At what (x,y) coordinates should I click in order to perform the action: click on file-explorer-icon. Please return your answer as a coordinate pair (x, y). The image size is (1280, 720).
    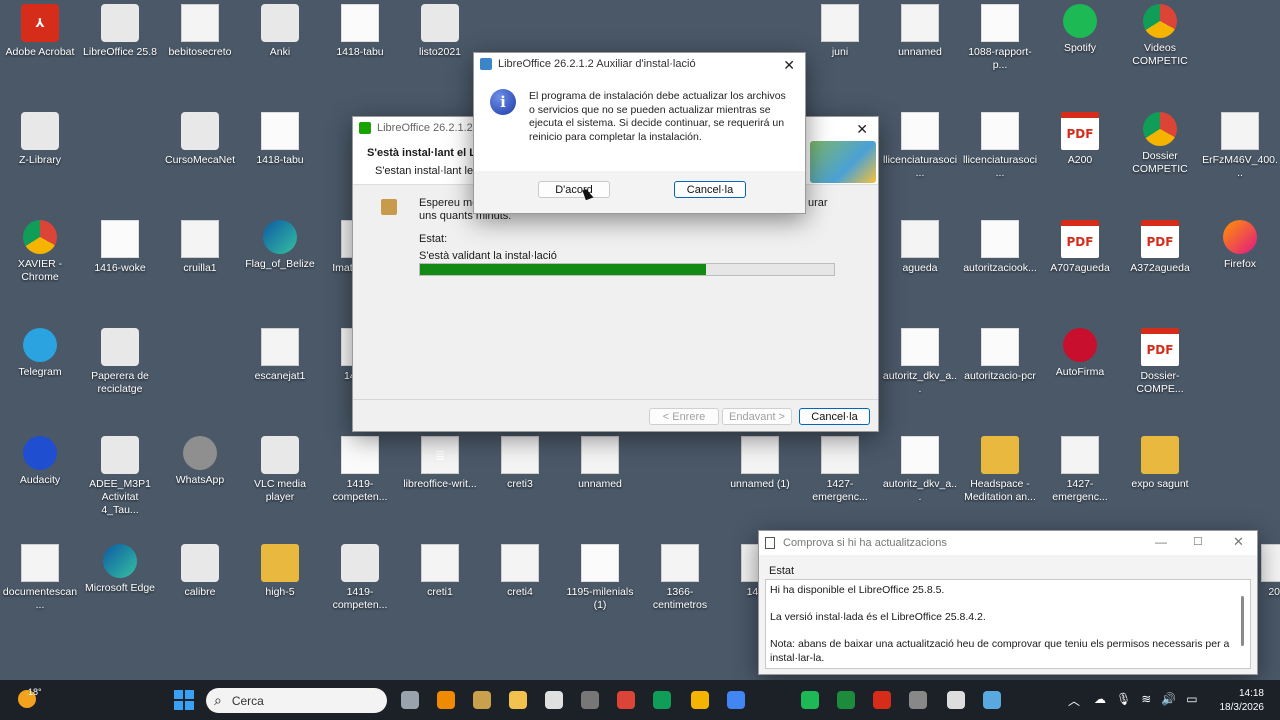
    Looking at the image, I should click on (518, 700).